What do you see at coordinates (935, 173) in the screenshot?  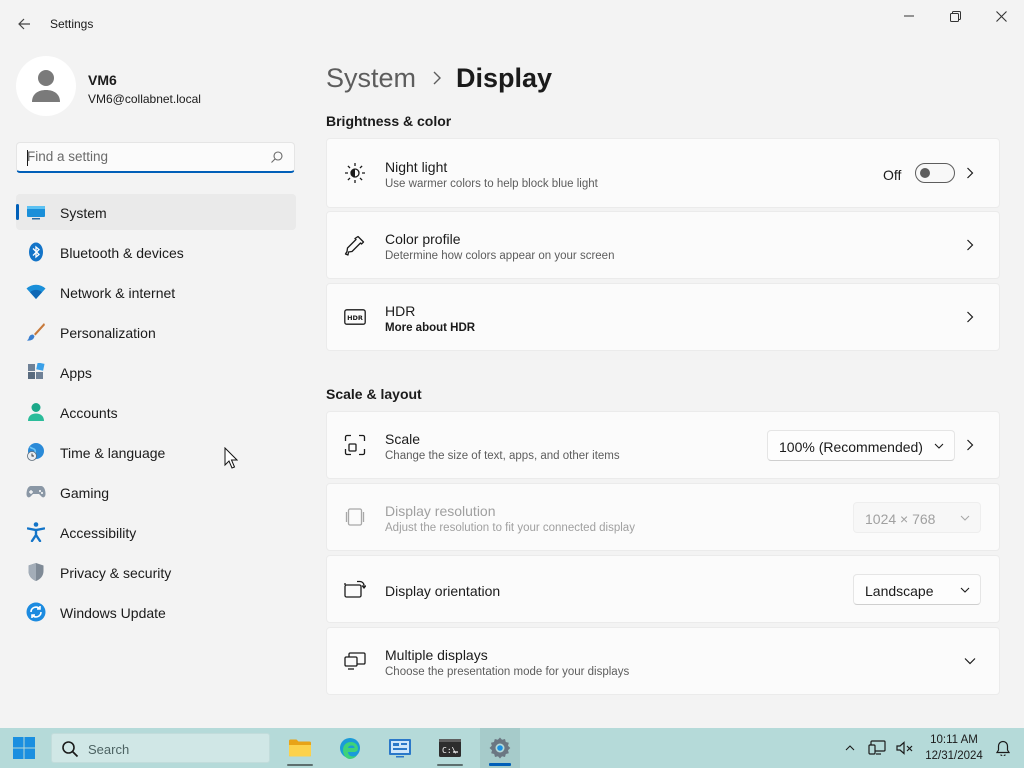 I see `night-light-toggle` at bounding box center [935, 173].